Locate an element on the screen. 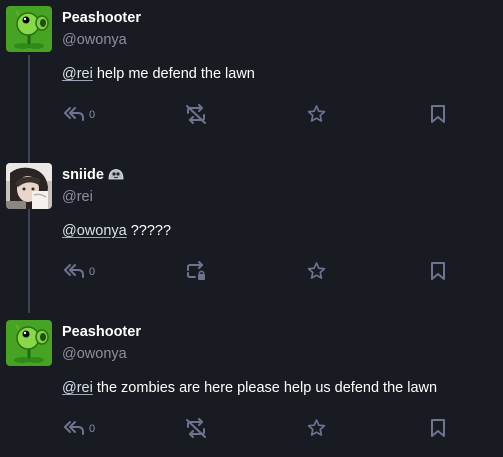 This screenshot has width=503, height=457. display-name-text: sniide is located at coordinates (83, 175).